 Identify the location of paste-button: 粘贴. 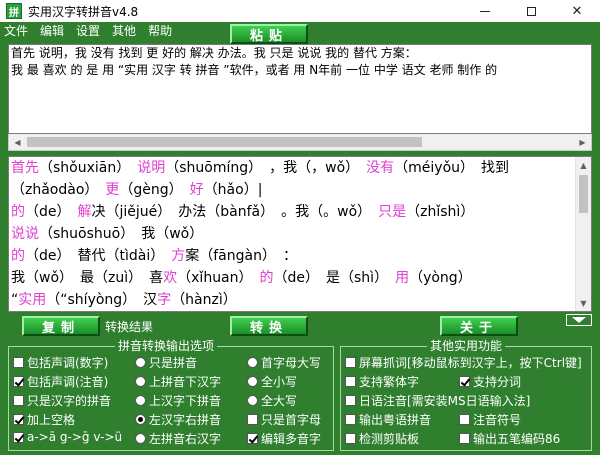
(269, 34).